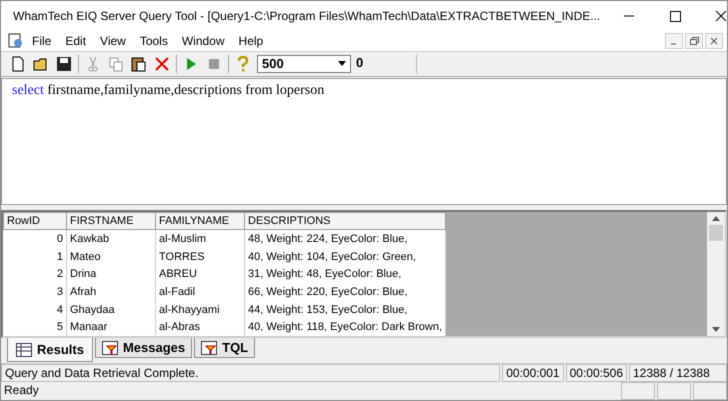 The width and height of the screenshot is (728, 401). I want to click on row-limit-dropdown: 500, so click(304, 63).